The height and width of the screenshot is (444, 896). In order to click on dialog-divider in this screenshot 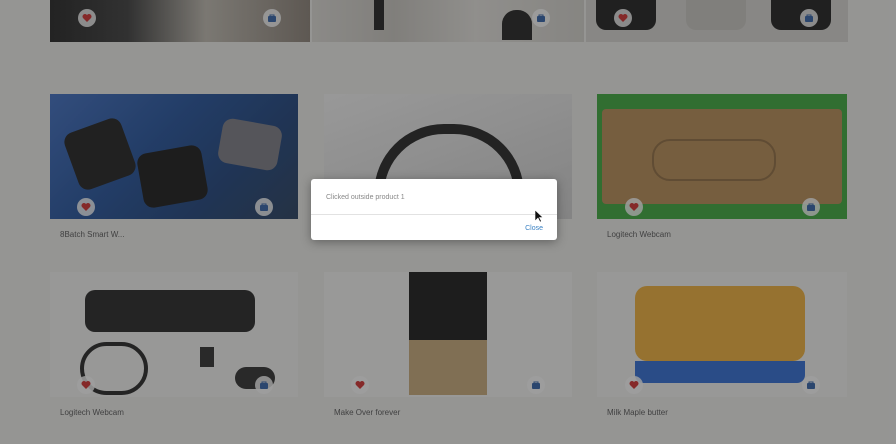, I will do `click(434, 214)`.